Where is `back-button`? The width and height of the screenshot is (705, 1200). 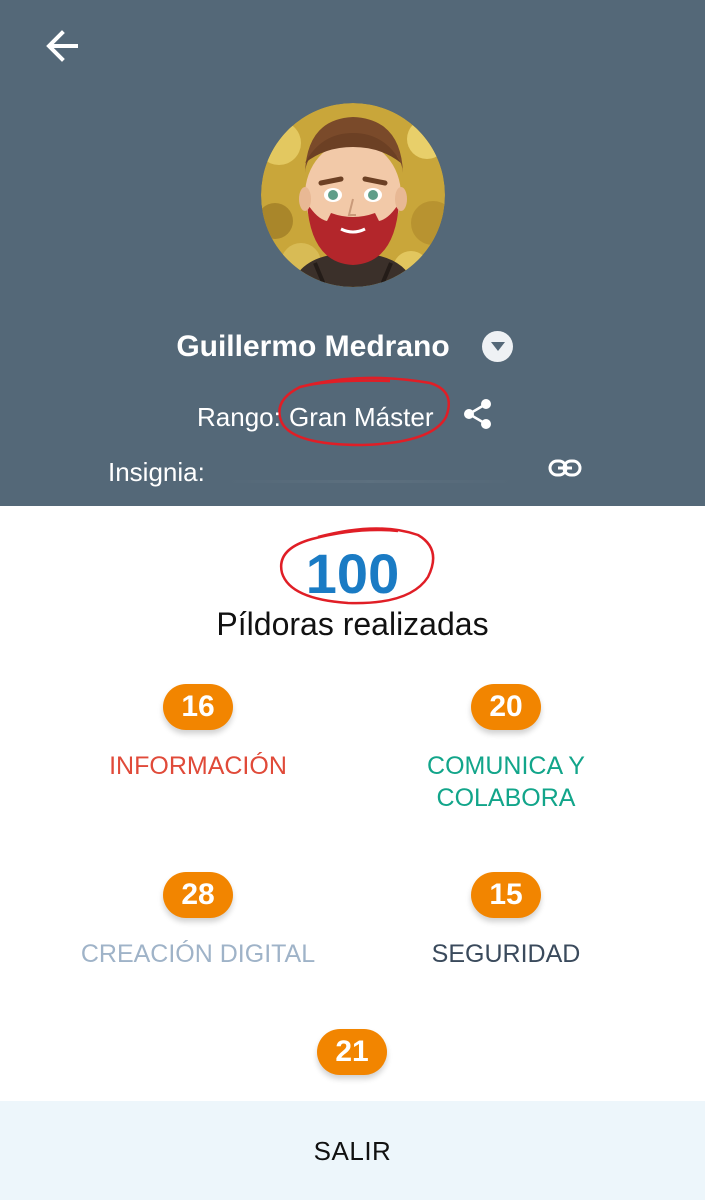 back-button is located at coordinates (62, 48).